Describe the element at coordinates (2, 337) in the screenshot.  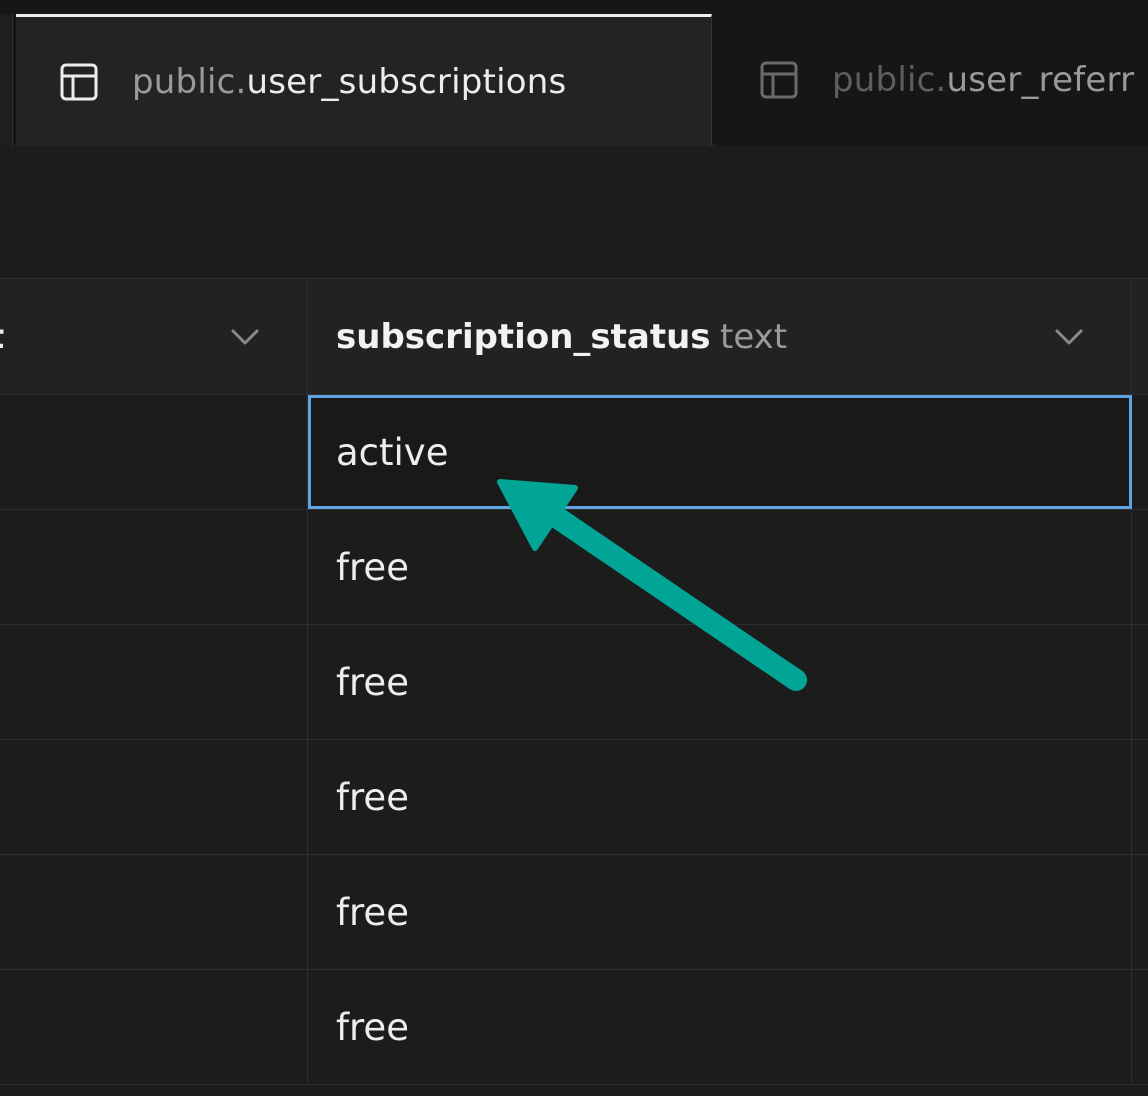
I see `column-header-label: t` at that location.